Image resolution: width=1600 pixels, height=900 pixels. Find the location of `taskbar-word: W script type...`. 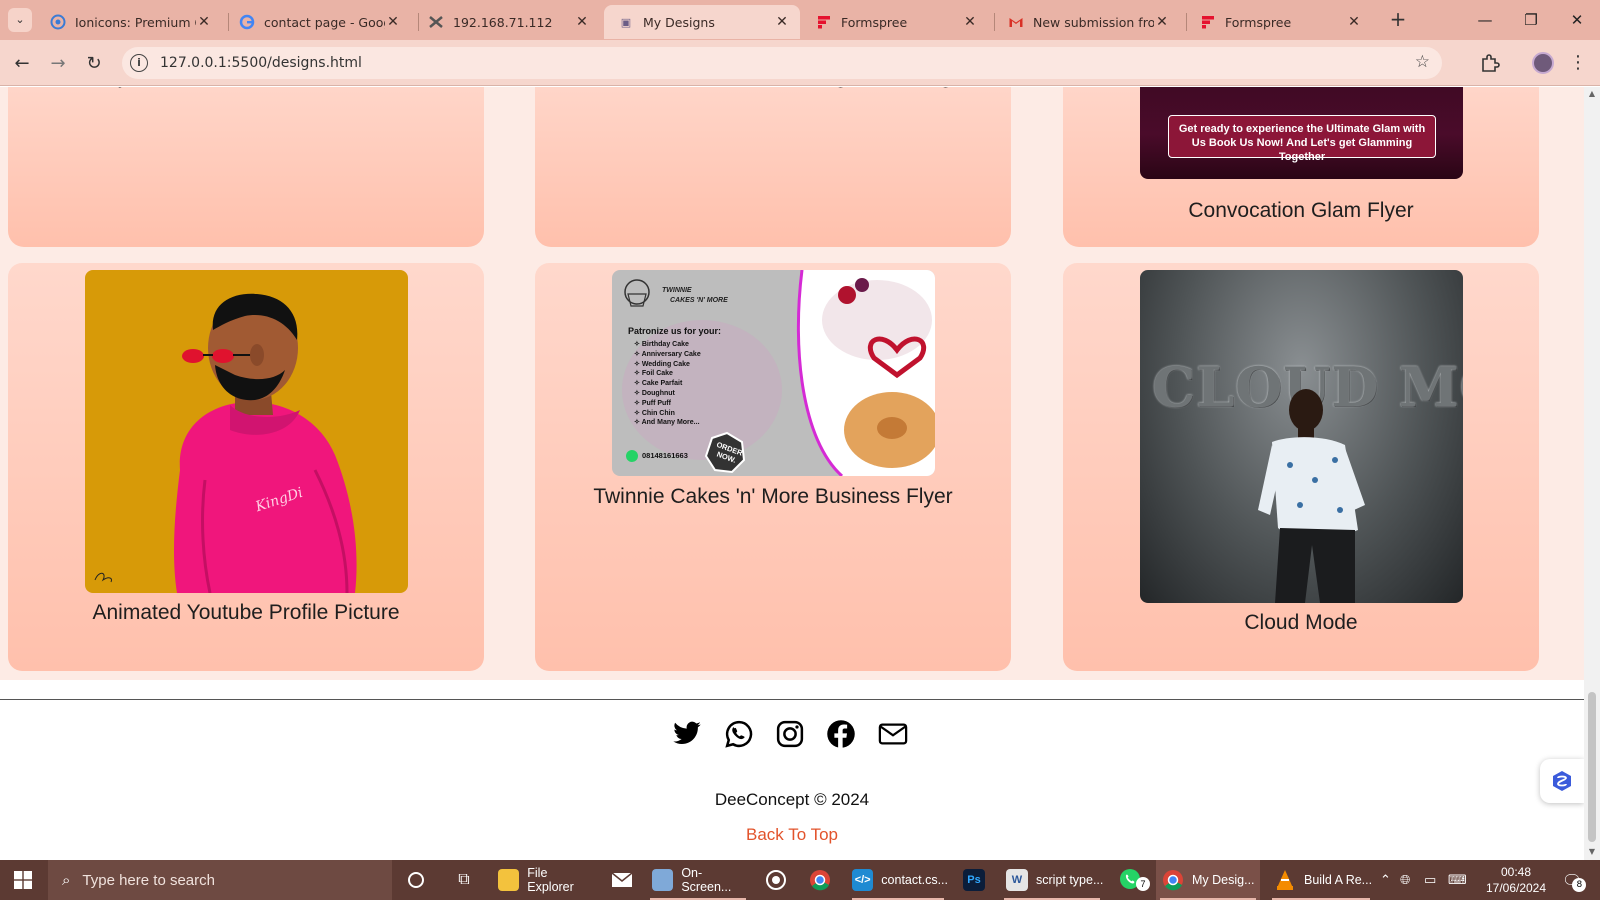

taskbar-word: W script type... is located at coordinates (1052, 880).